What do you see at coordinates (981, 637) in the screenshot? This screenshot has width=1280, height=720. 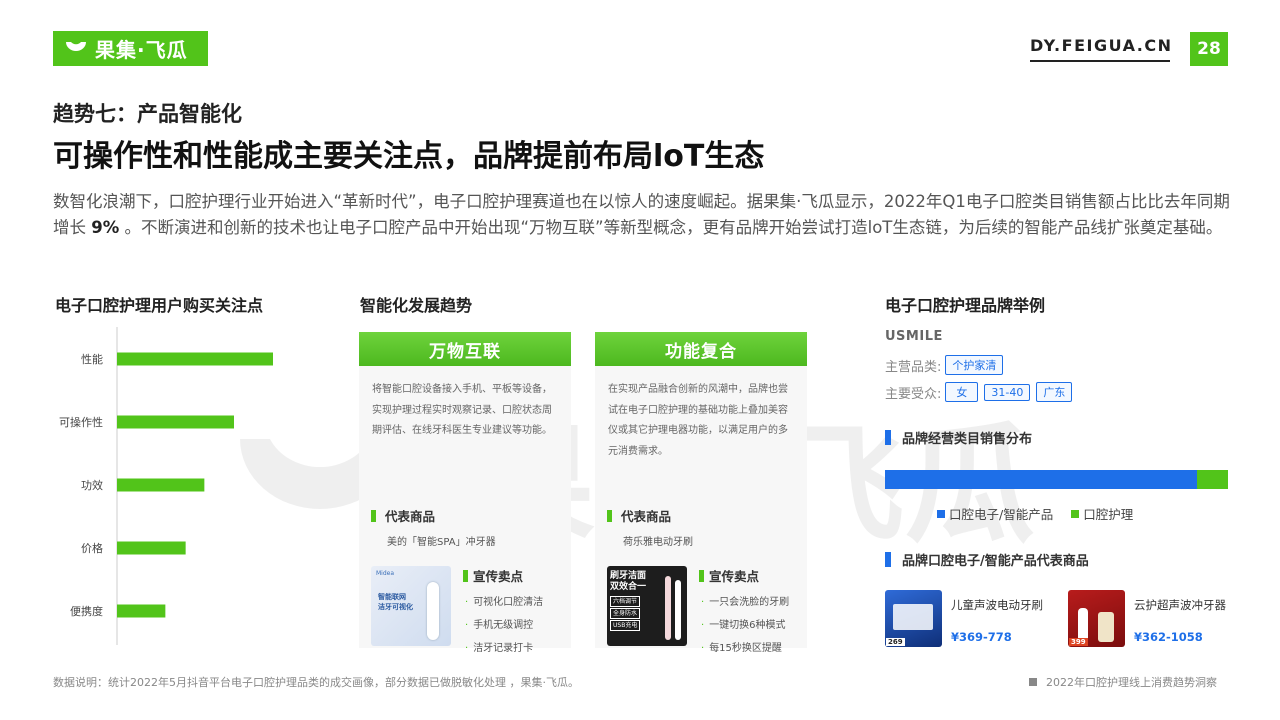 I see `product-price: ¥369-778` at bounding box center [981, 637].